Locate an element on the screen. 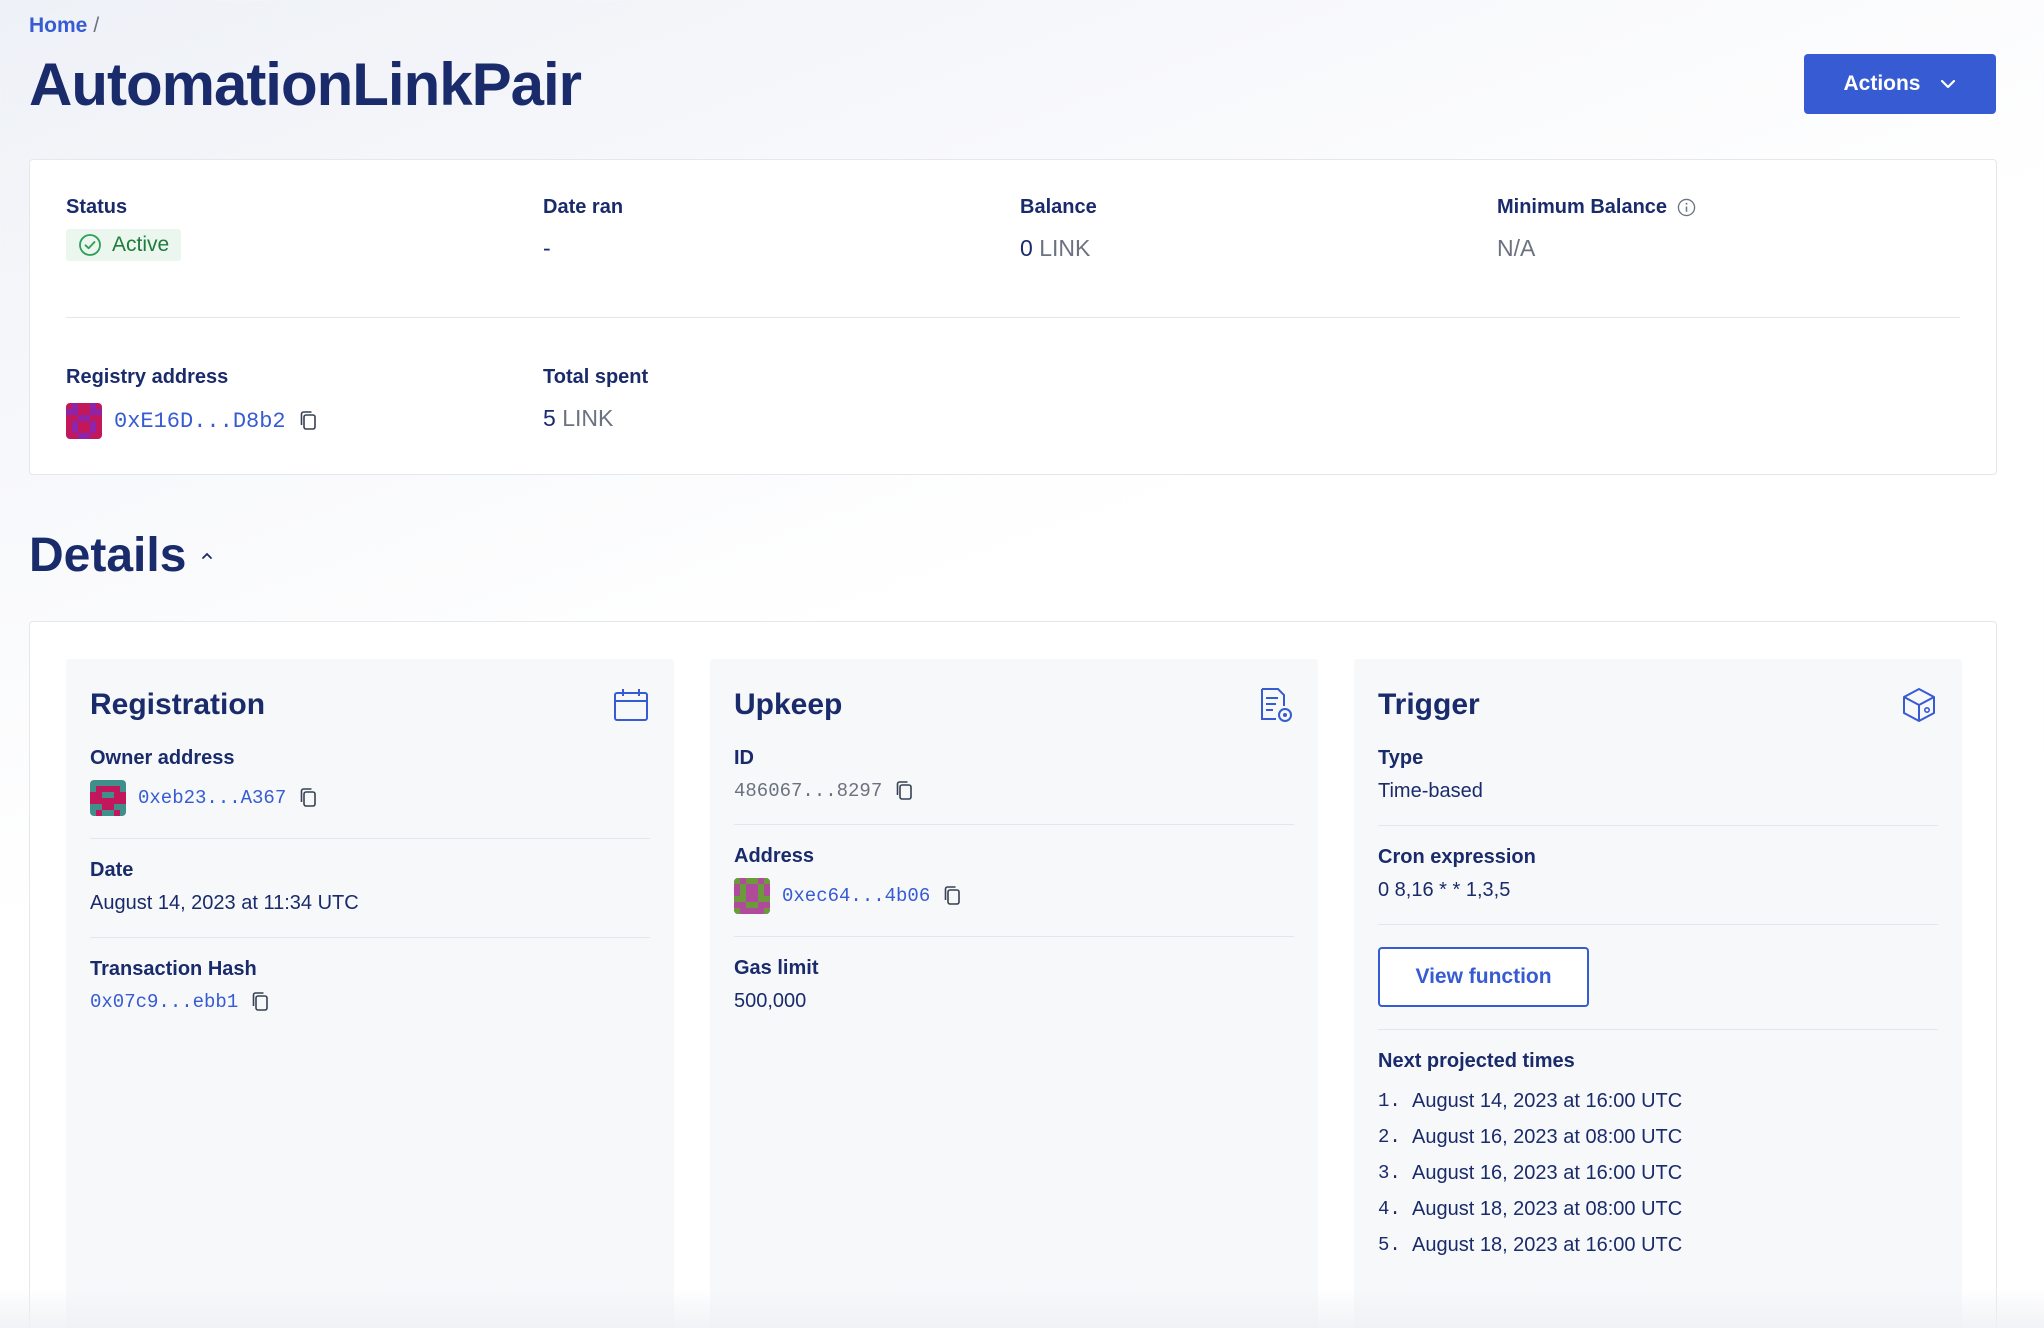  registry-label: Registry address is located at coordinates (147, 377).